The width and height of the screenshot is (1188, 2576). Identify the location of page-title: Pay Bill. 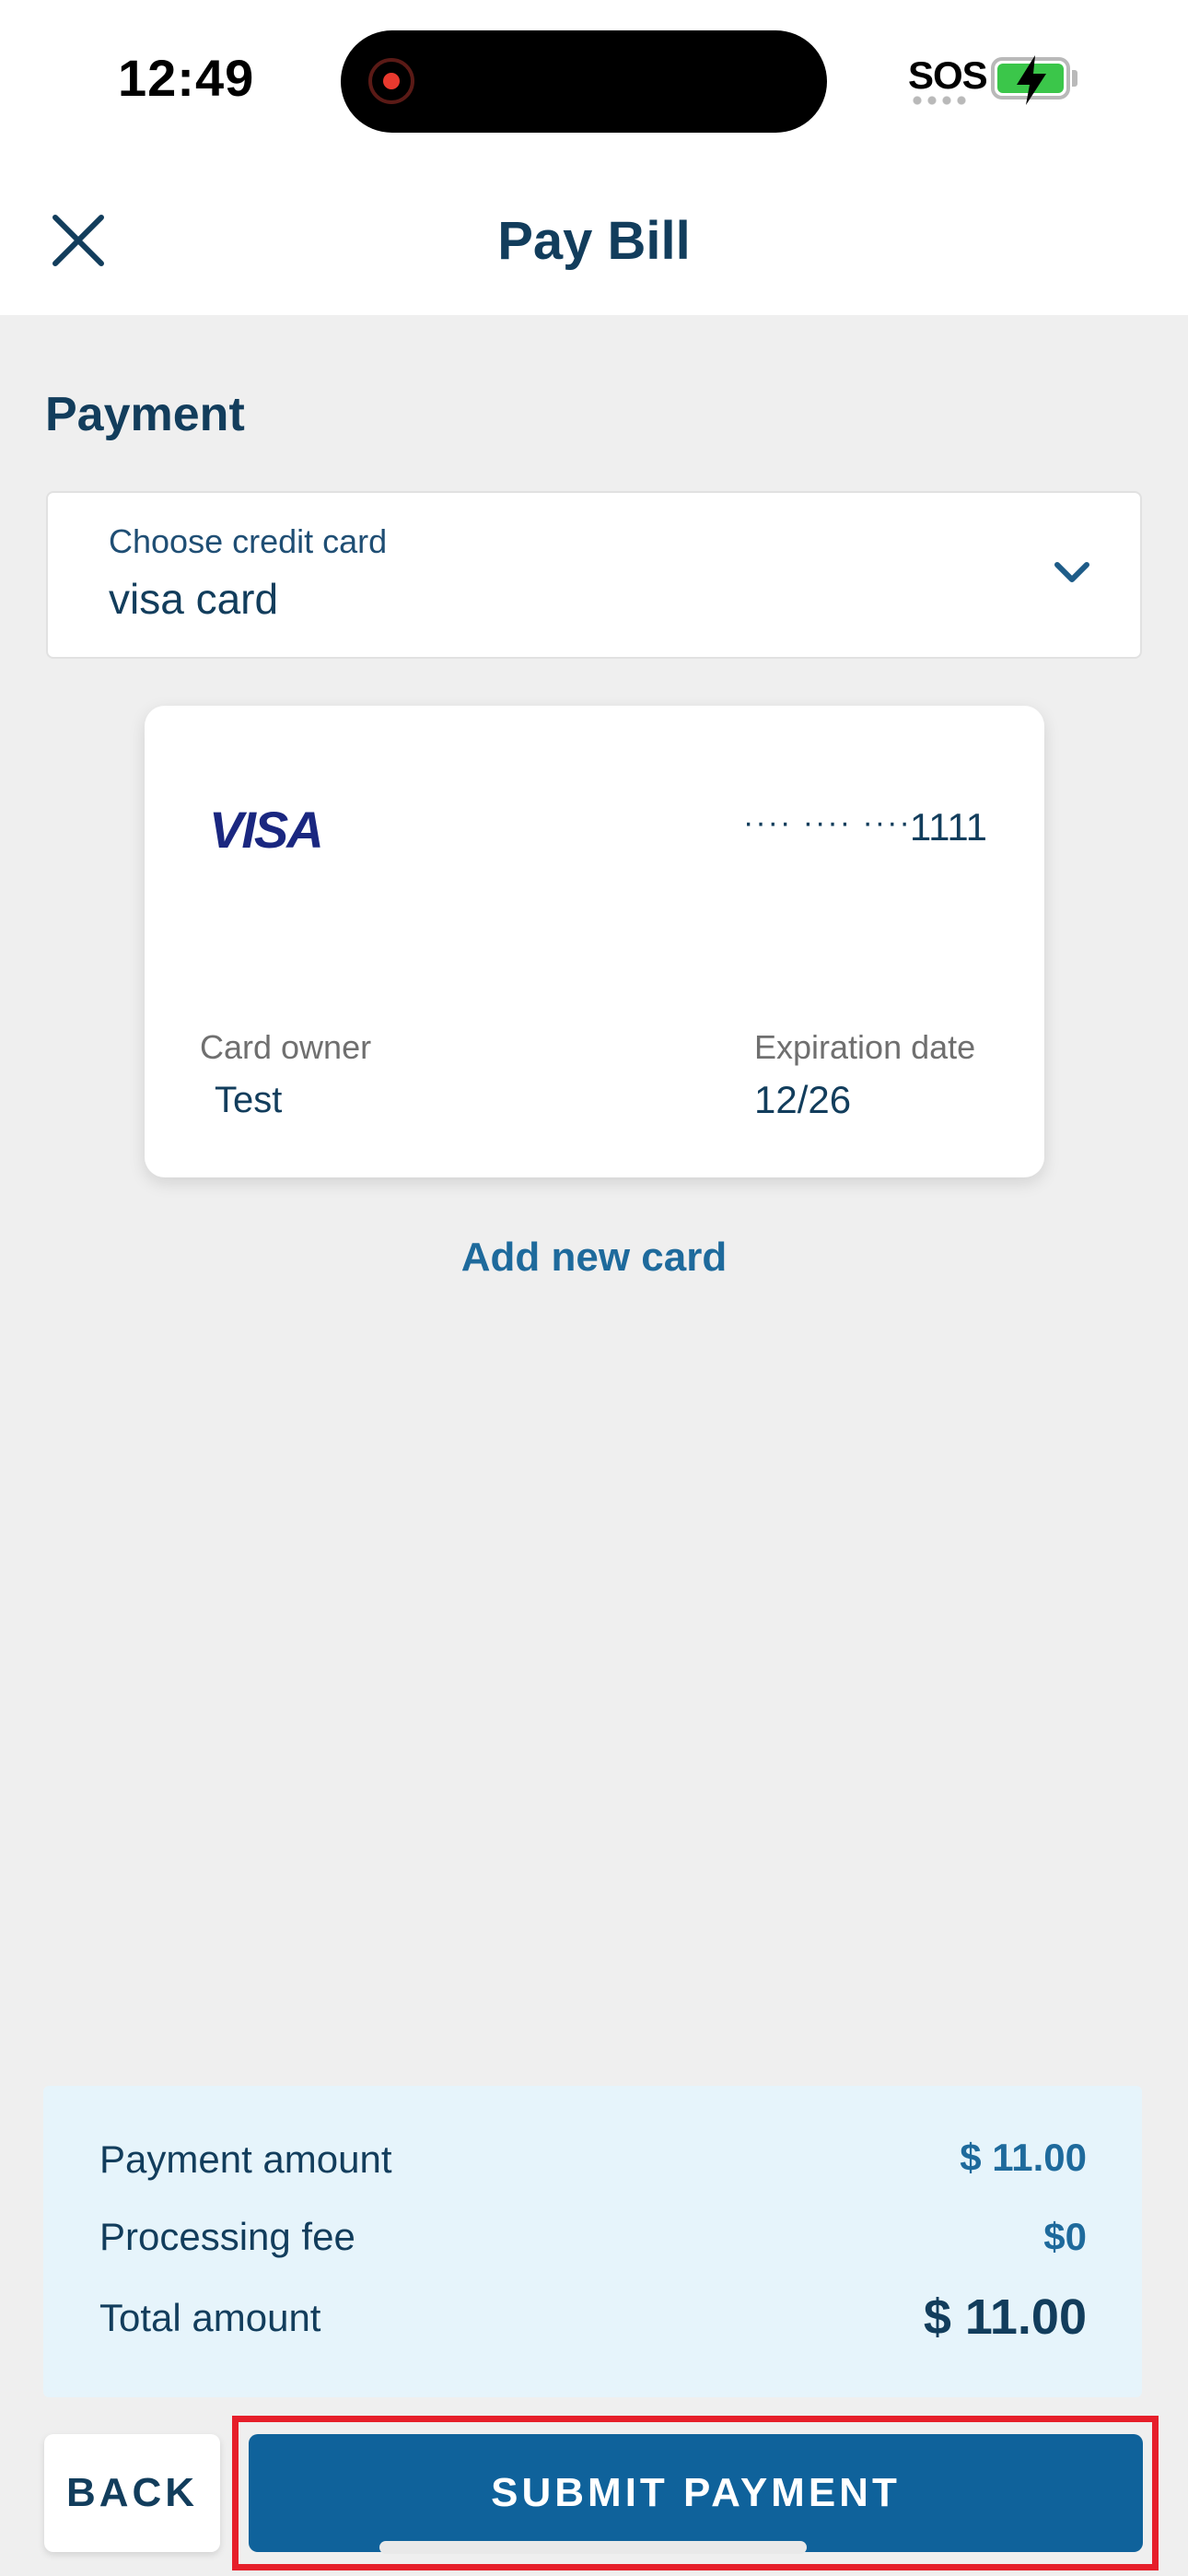
(594, 241).